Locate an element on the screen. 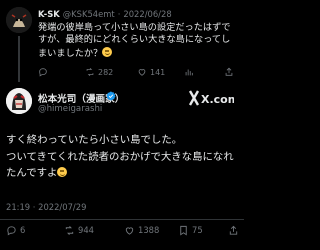 The image size is (320, 250). x-brand-text: X.com is located at coordinates (217, 99).